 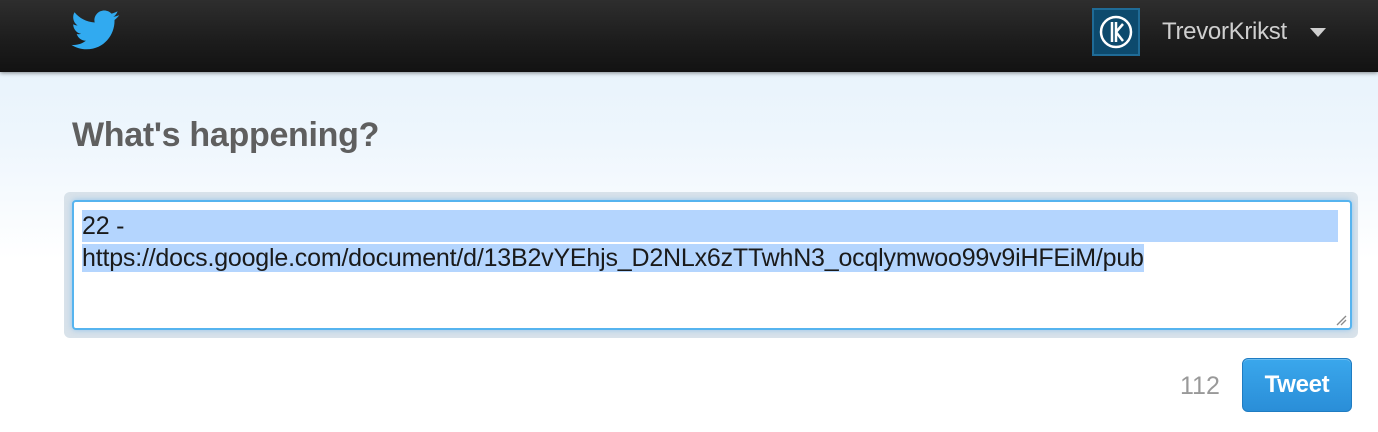 What do you see at coordinates (1318, 32) in the screenshot?
I see `caret-down-icon` at bounding box center [1318, 32].